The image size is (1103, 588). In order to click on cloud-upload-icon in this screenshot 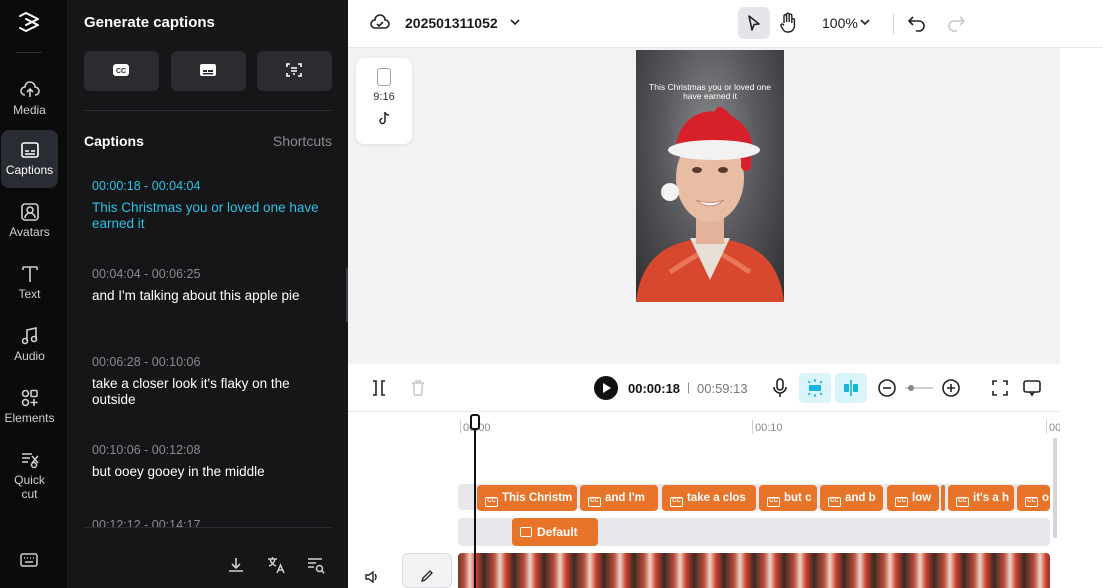, I will do `click(29, 89)`.